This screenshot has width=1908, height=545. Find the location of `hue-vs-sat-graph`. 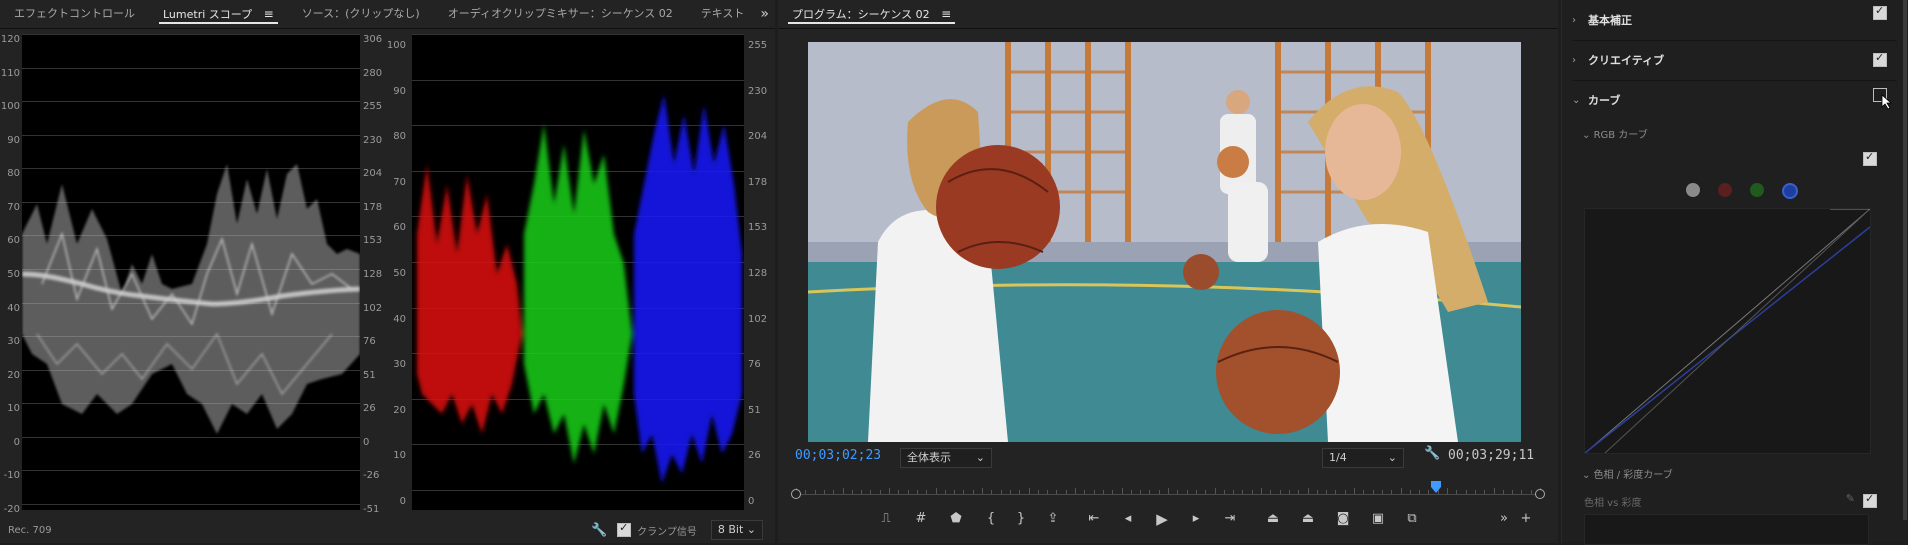

hue-vs-sat-graph is located at coordinates (1726, 529).